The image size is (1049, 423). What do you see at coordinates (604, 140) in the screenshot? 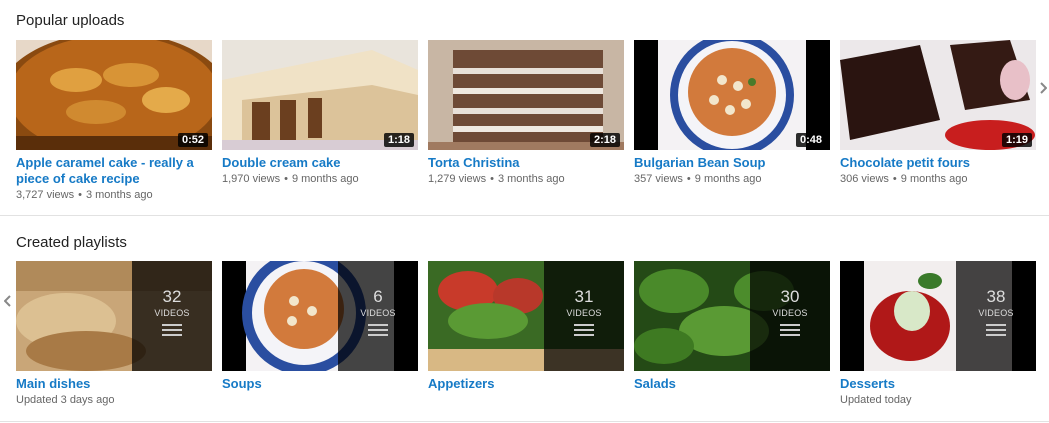
I see `video-duration: 2:18` at bounding box center [604, 140].